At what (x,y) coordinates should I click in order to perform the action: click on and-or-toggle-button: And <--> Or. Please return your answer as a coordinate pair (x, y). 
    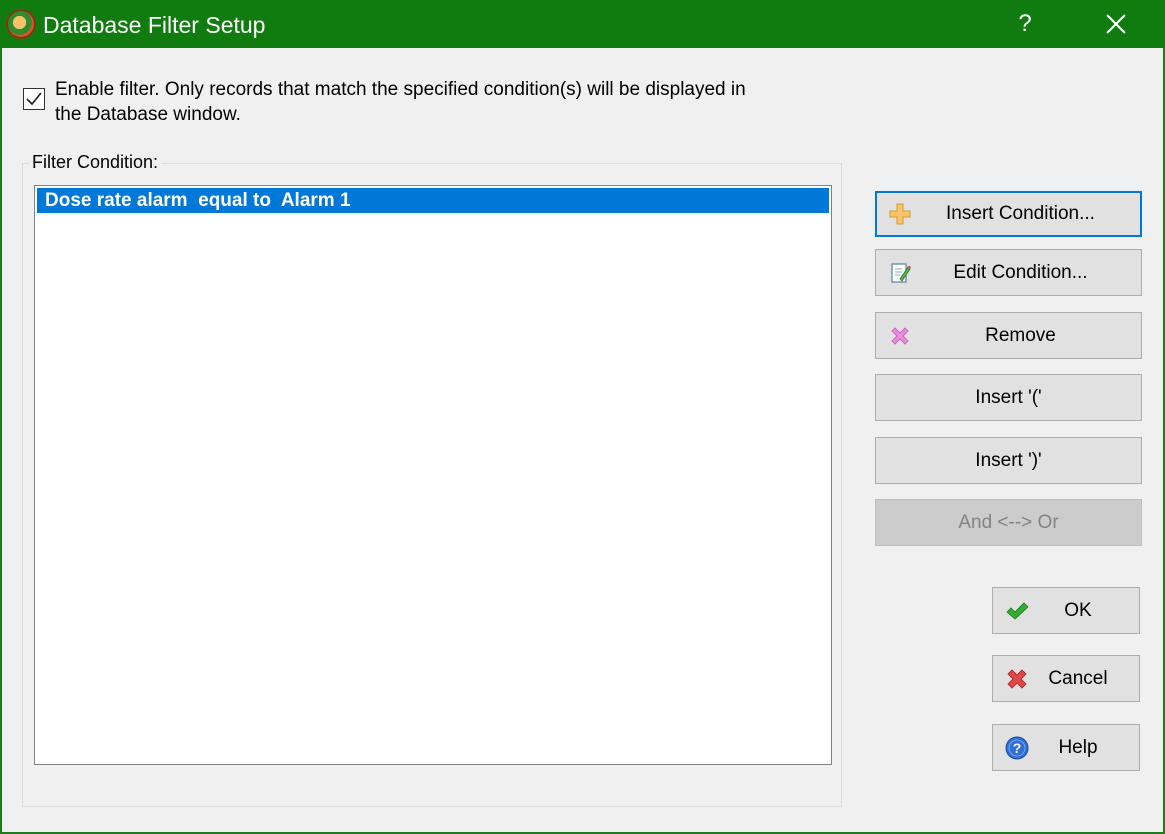
    Looking at the image, I should click on (1008, 522).